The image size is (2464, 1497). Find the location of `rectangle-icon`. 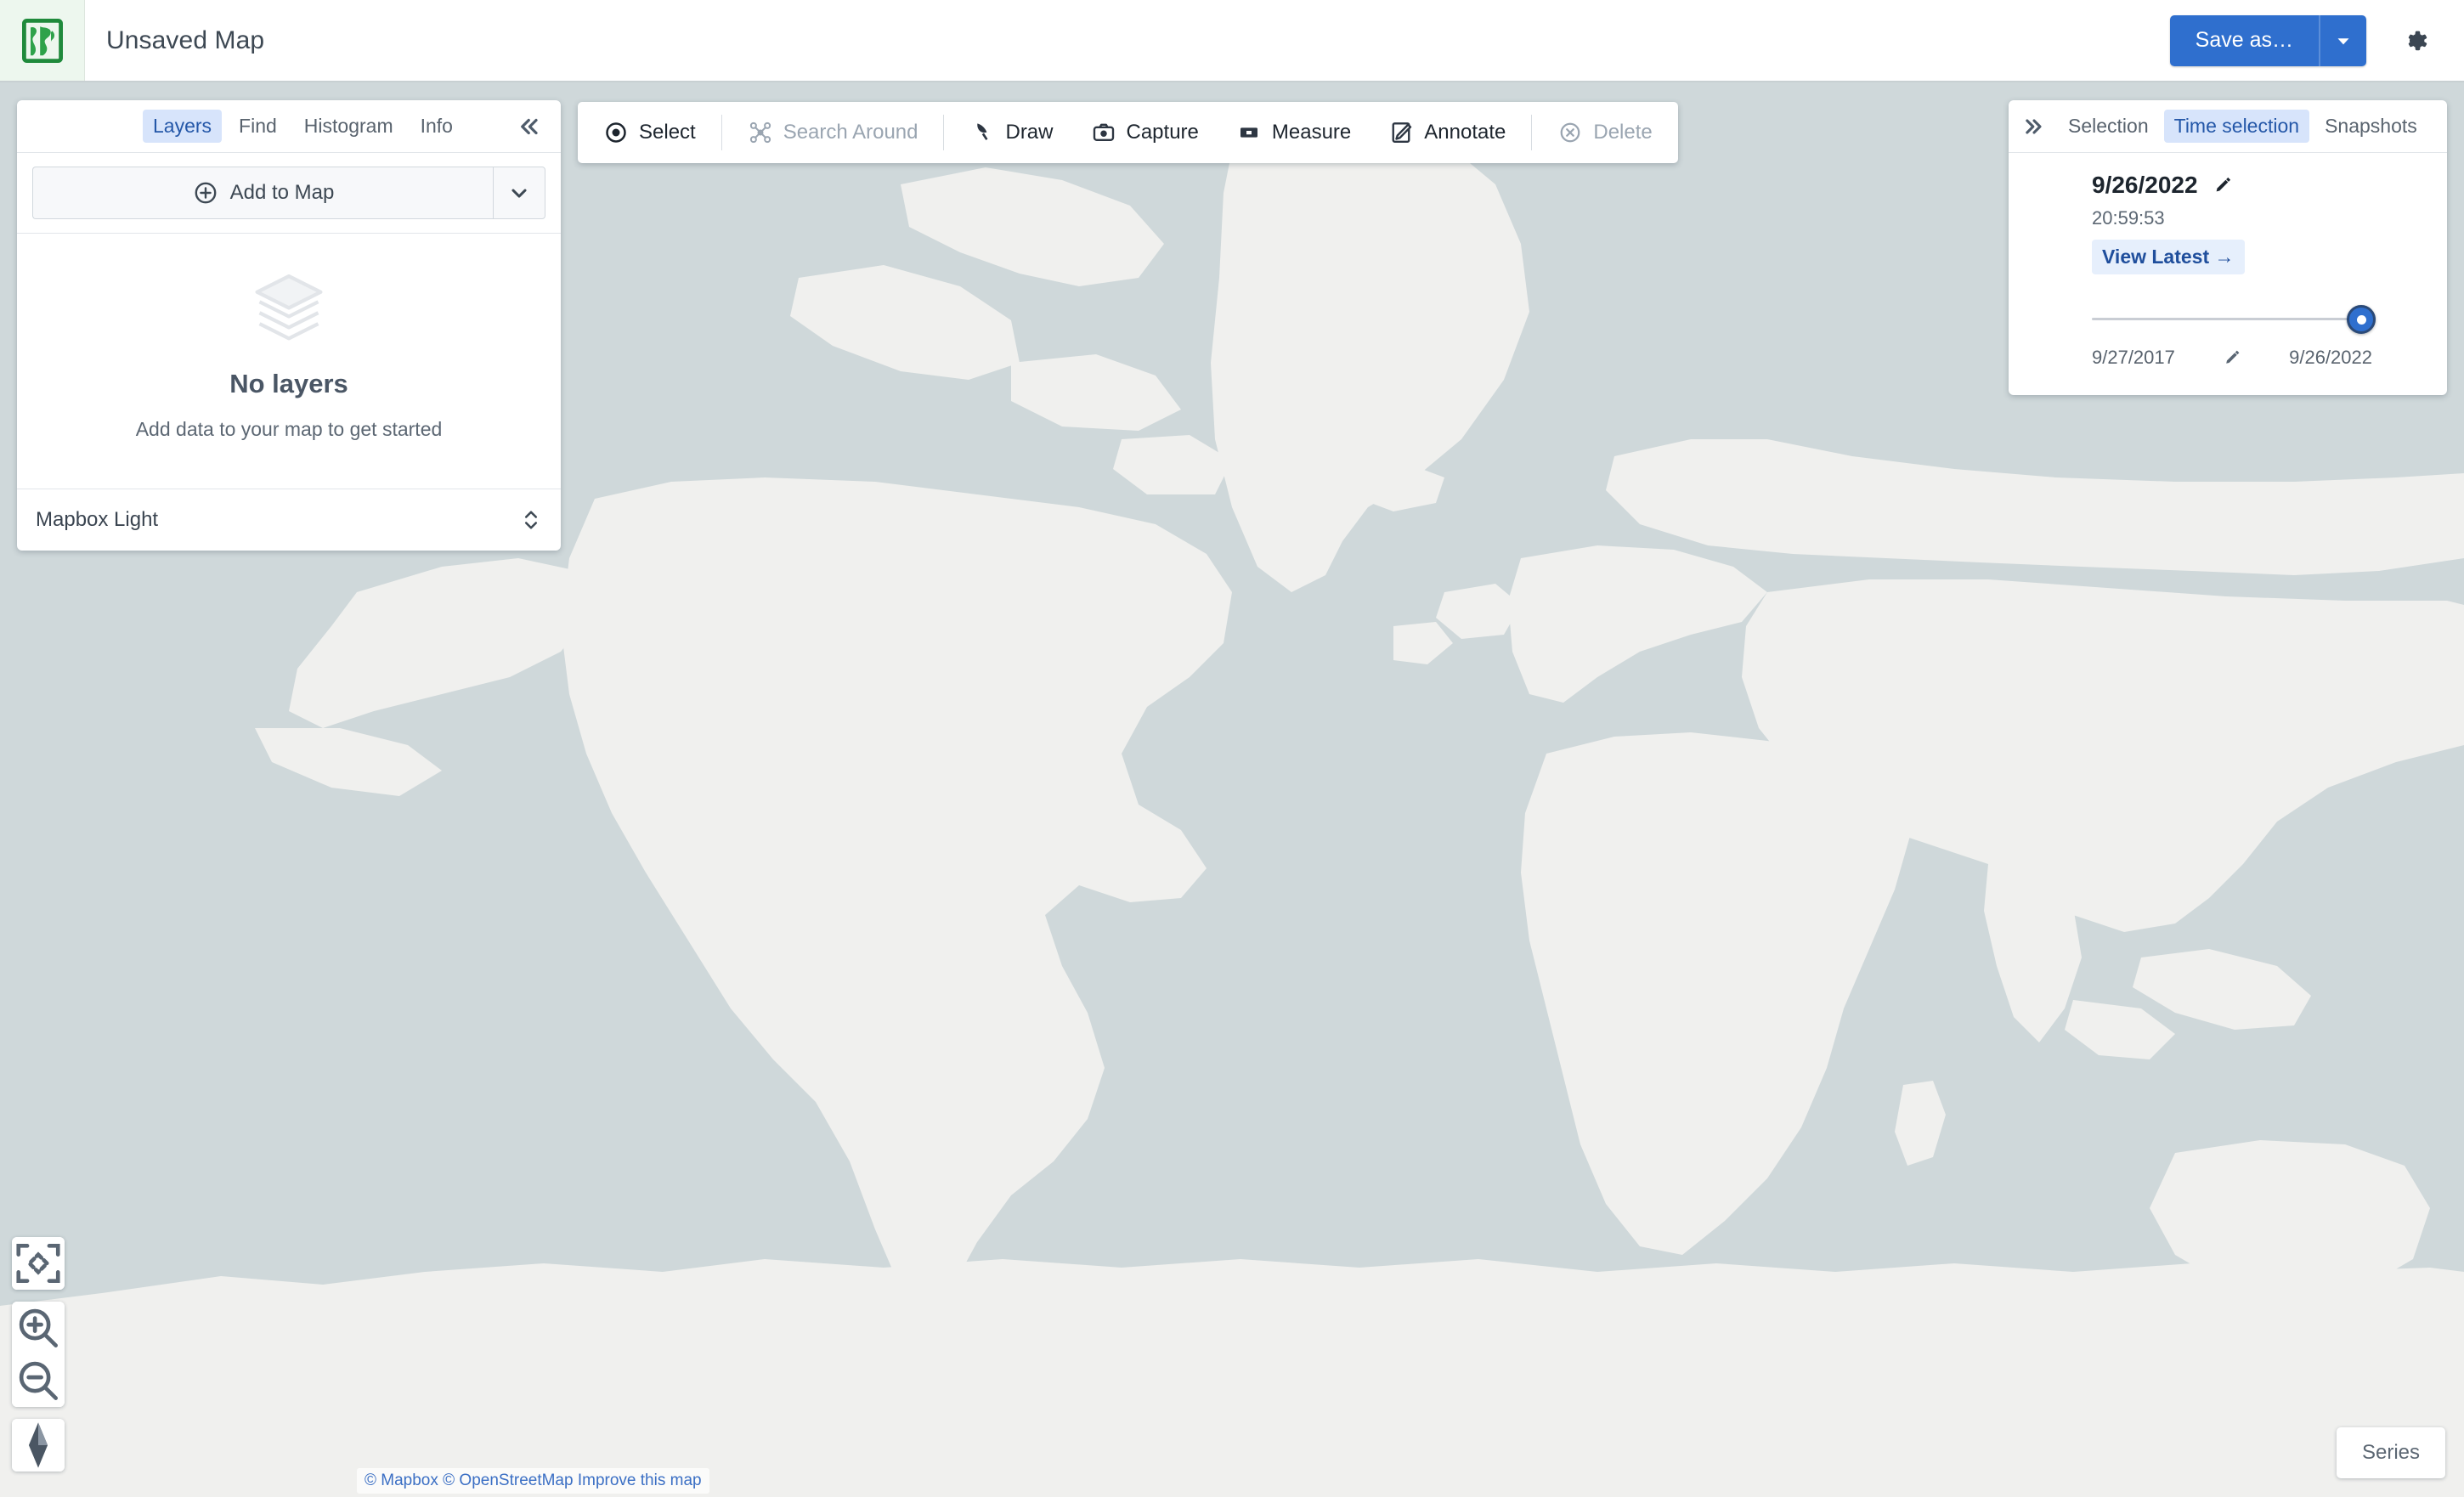

rectangle-icon is located at coordinates (1248, 132).